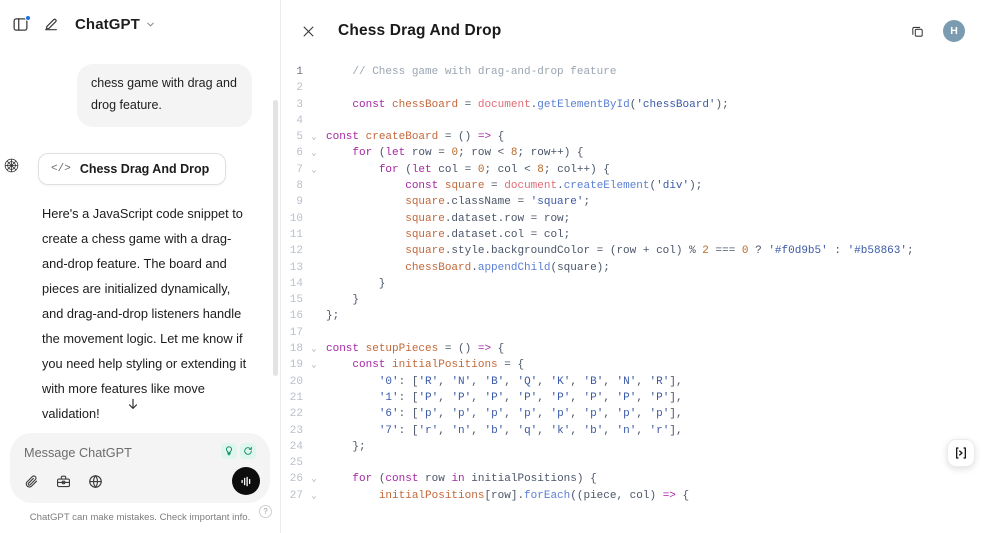 This screenshot has height=533, width=985. I want to click on line-number: 20, so click(296, 381).